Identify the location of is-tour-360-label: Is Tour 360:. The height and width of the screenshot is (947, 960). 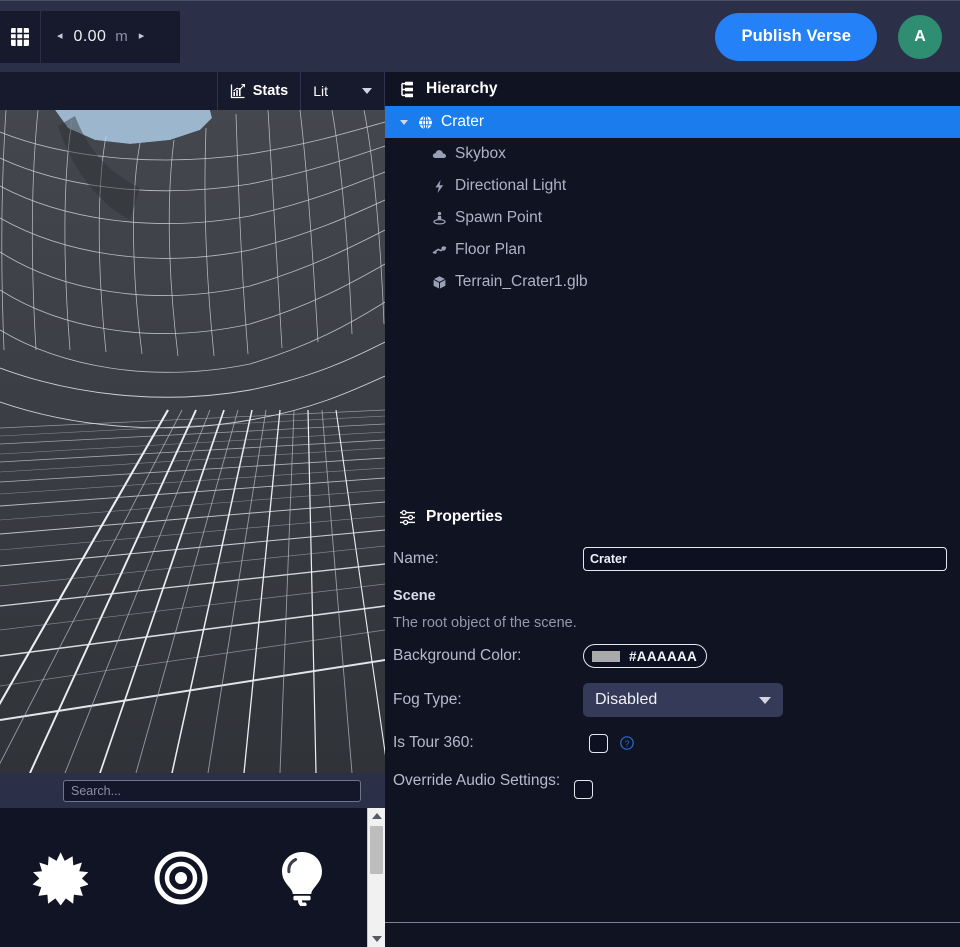
(433, 742).